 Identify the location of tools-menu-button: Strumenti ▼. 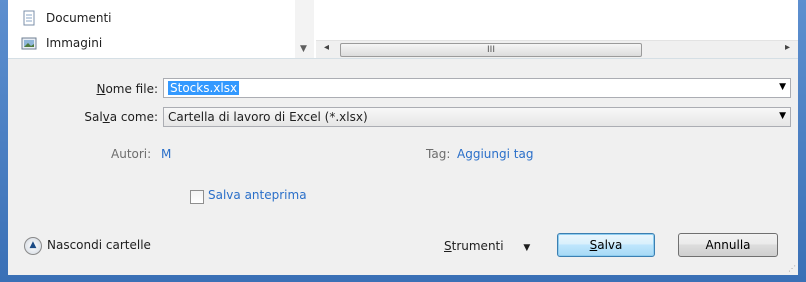
(494, 246).